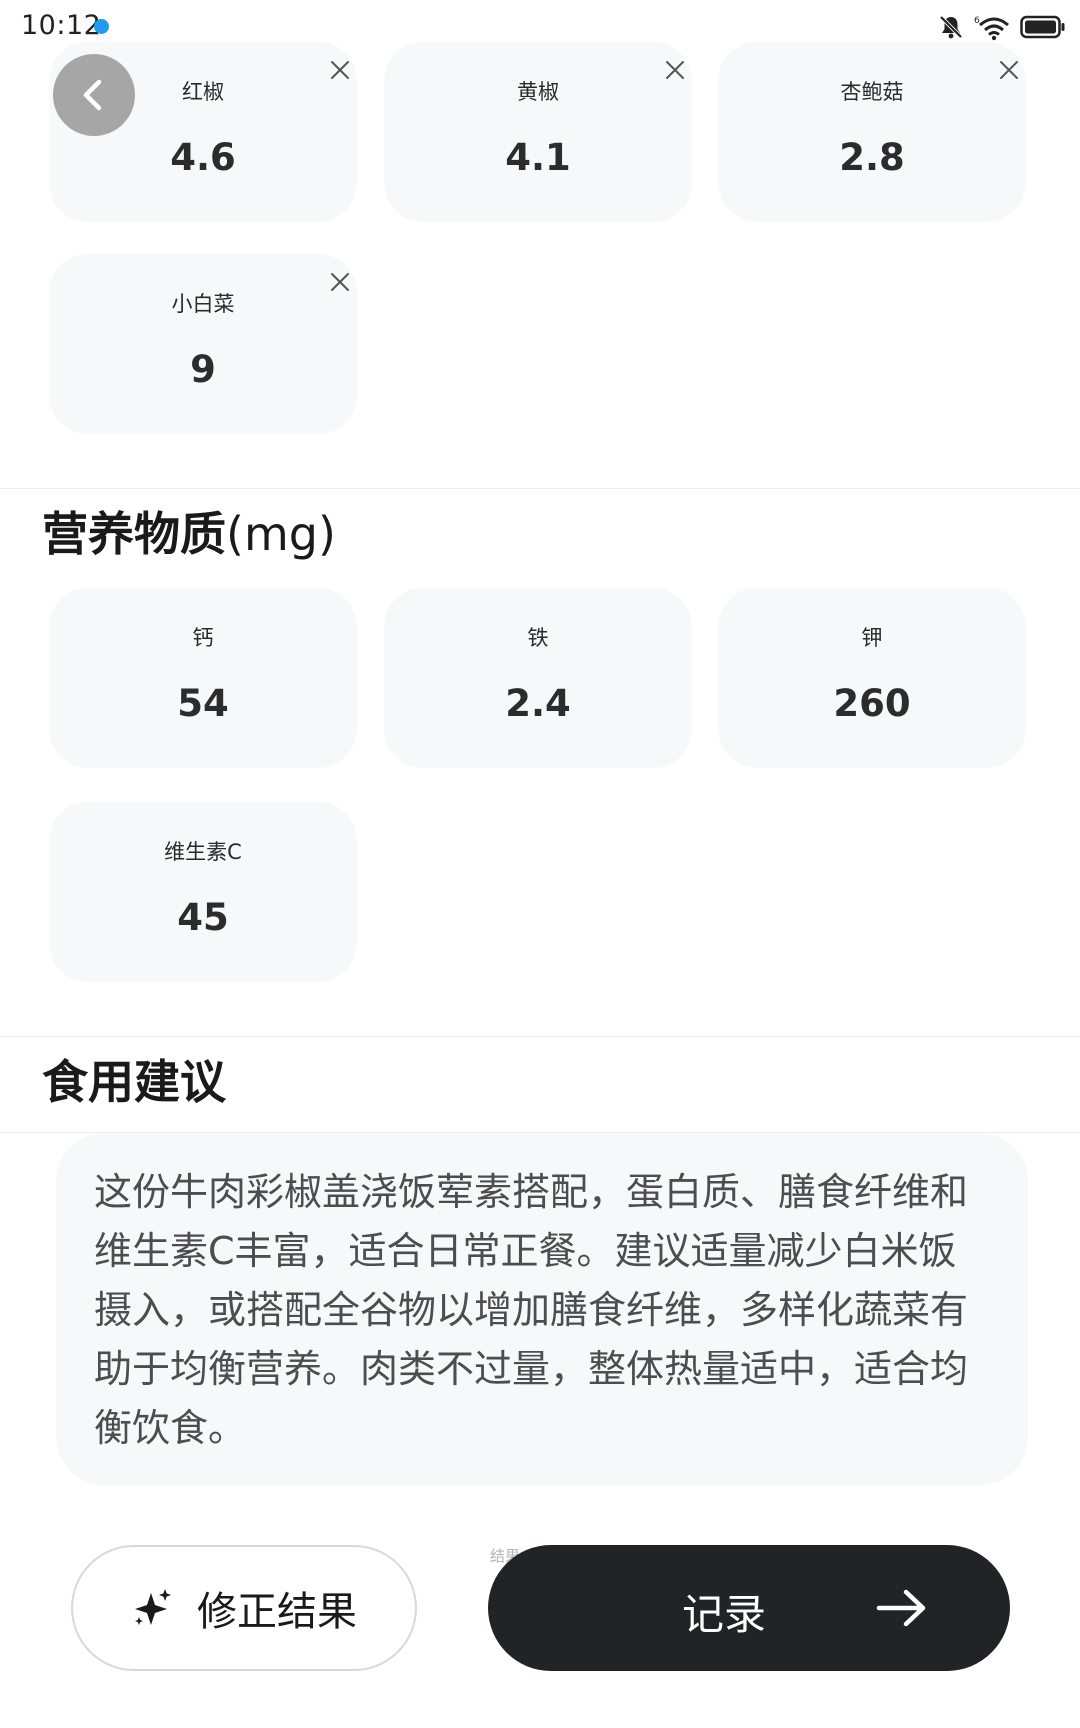  Describe the element at coordinates (134, 534) in the screenshot. I see `nutrients-title-text: 营养物质` at that location.